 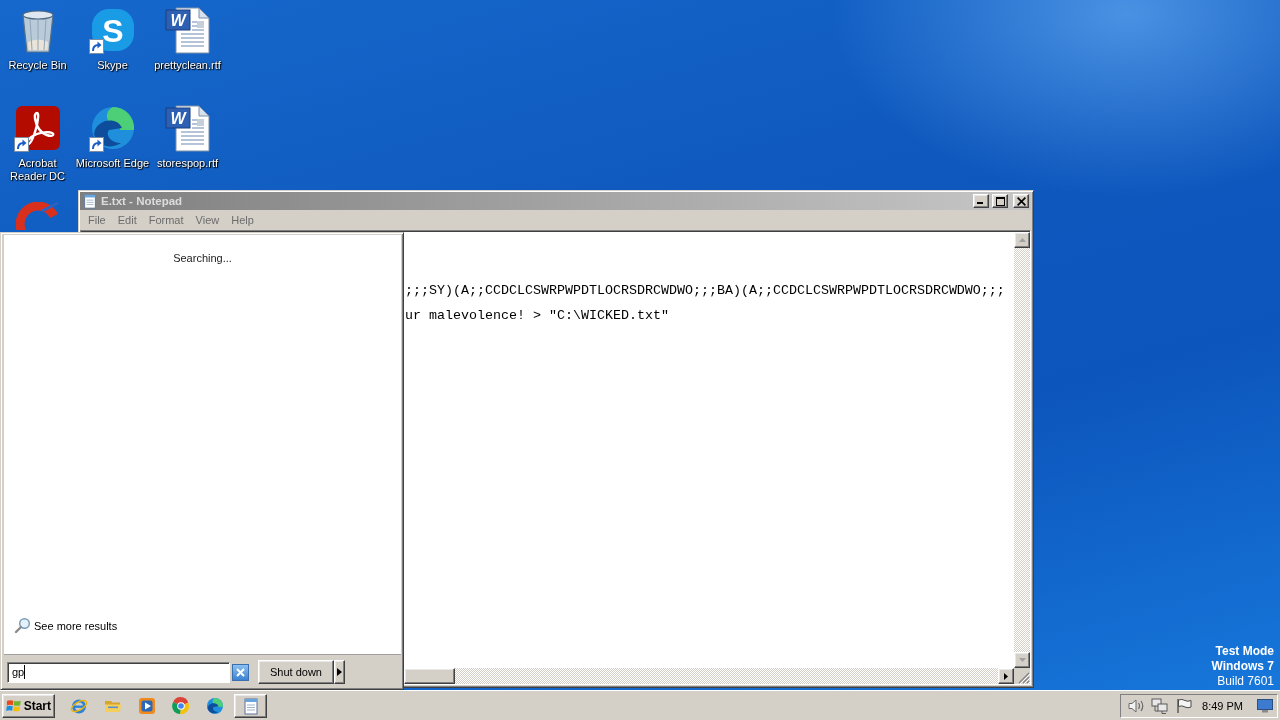 I want to click on flag-icon, so click(x=1184, y=705).